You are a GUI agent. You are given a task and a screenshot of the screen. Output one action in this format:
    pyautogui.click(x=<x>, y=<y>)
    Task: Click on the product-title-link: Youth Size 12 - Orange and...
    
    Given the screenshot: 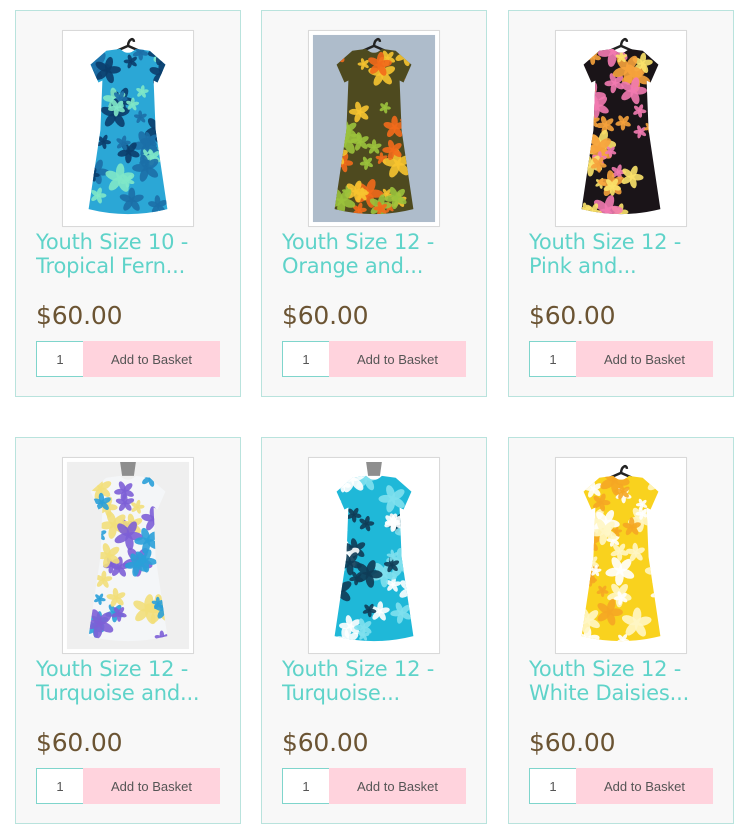 What is the action you would take?
    pyautogui.click(x=380, y=254)
    